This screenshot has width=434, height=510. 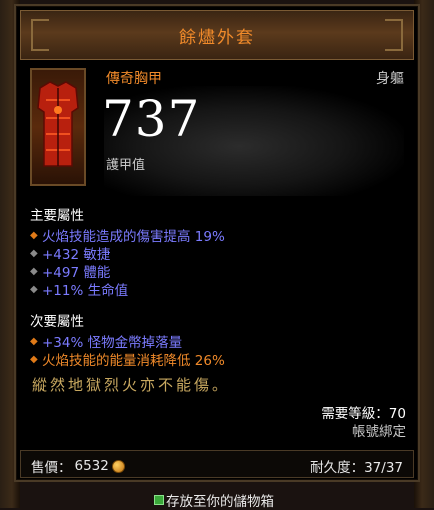 I want to click on item-title-bar: 餘燼外套, so click(x=217, y=35).